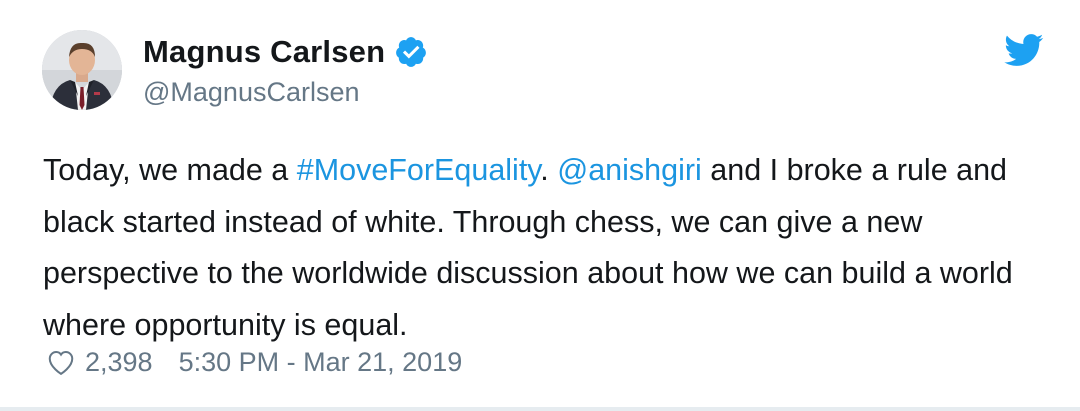  What do you see at coordinates (119, 362) in the screenshot?
I see `like-count: 2,398` at bounding box center [119, 362].